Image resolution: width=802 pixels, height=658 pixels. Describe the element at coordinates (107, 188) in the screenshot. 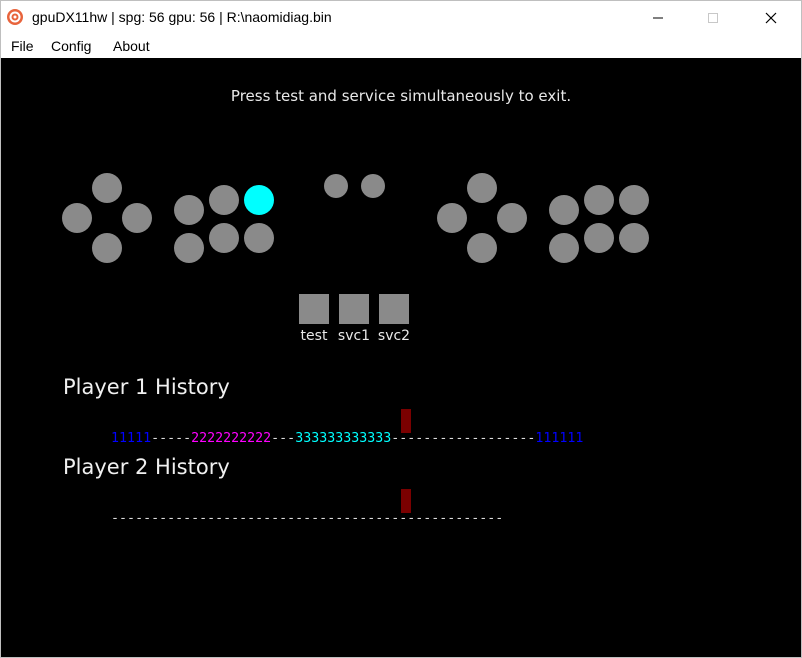

I see `p1-dpad-up` at that location.